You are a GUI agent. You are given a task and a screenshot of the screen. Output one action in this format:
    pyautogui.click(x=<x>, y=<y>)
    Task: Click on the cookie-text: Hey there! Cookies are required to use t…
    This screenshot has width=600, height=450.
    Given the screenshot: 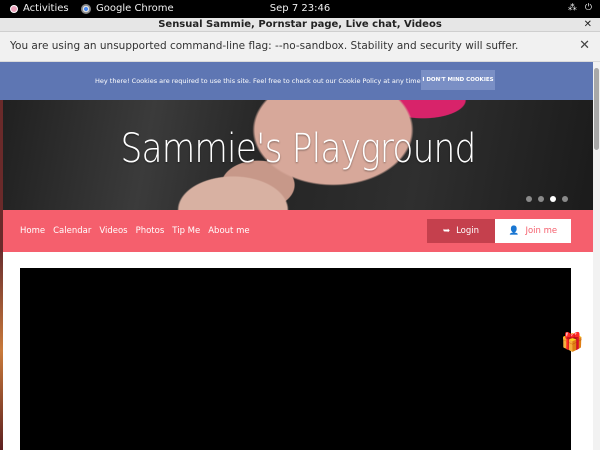 What is the action you would take?
    pyautogui.click(x=259, y=81)
    